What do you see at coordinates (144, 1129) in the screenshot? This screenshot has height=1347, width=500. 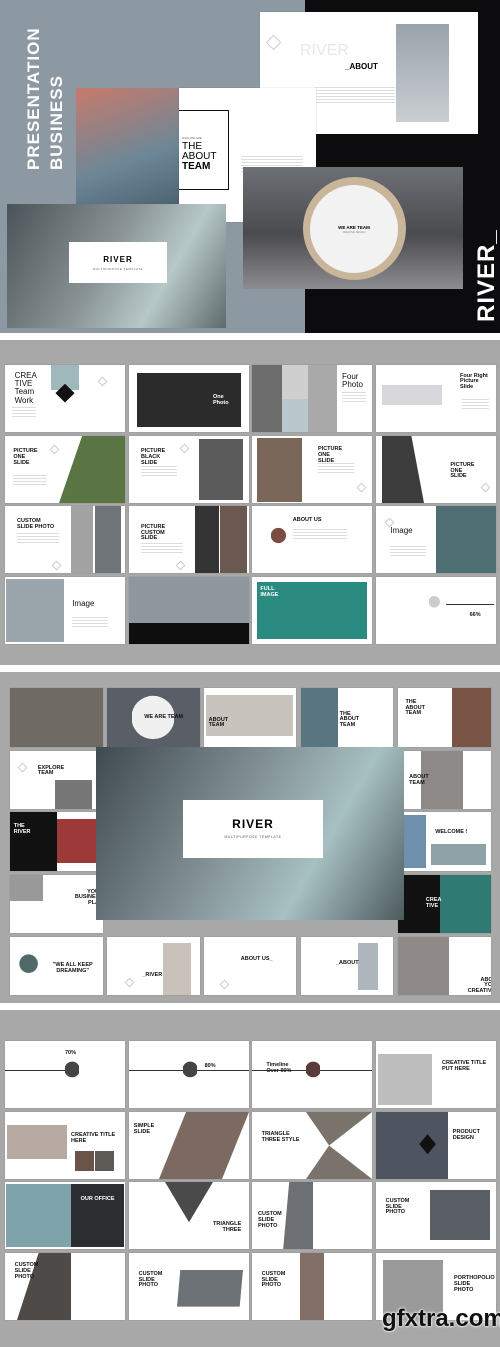 I see `slide-title: SIMPLE SLIDE` at bounding box center [144, 1129].